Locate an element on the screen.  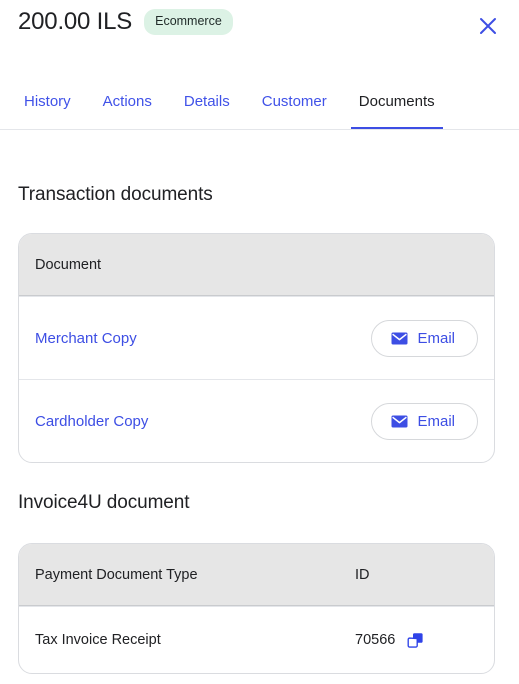
dialog-header: 200.00 ILS Ecommerce is located at coordinates (259, 28).